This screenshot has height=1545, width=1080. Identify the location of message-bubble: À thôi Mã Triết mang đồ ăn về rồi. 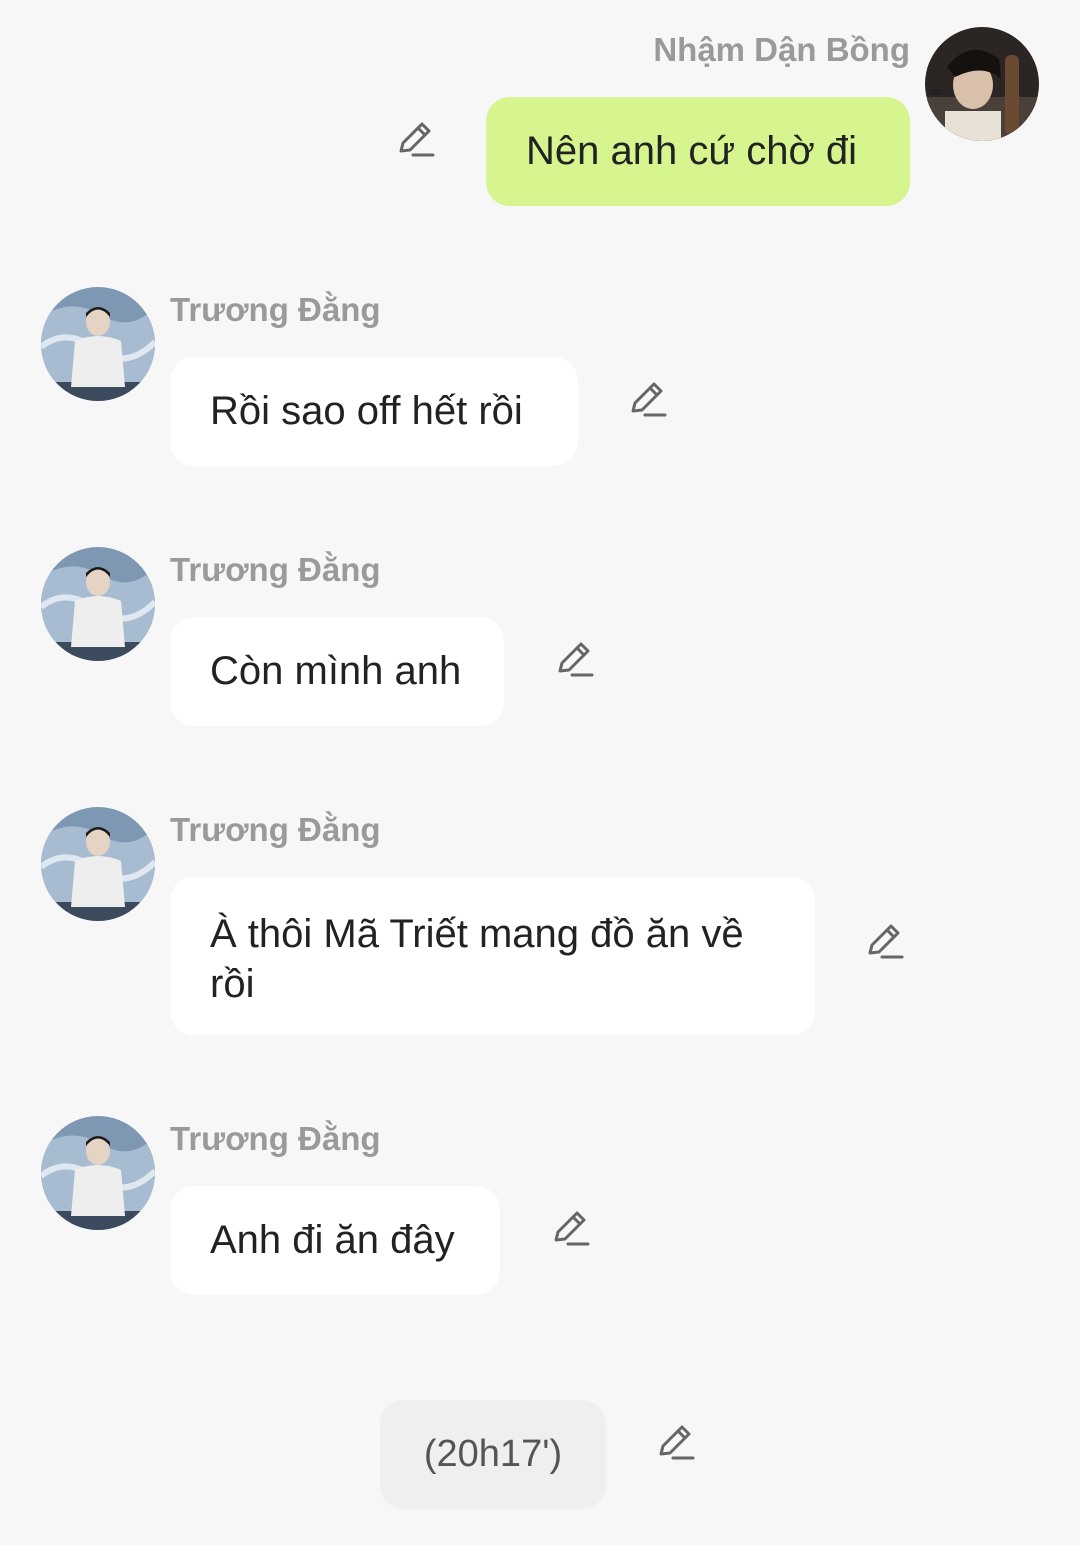
(492, 956).